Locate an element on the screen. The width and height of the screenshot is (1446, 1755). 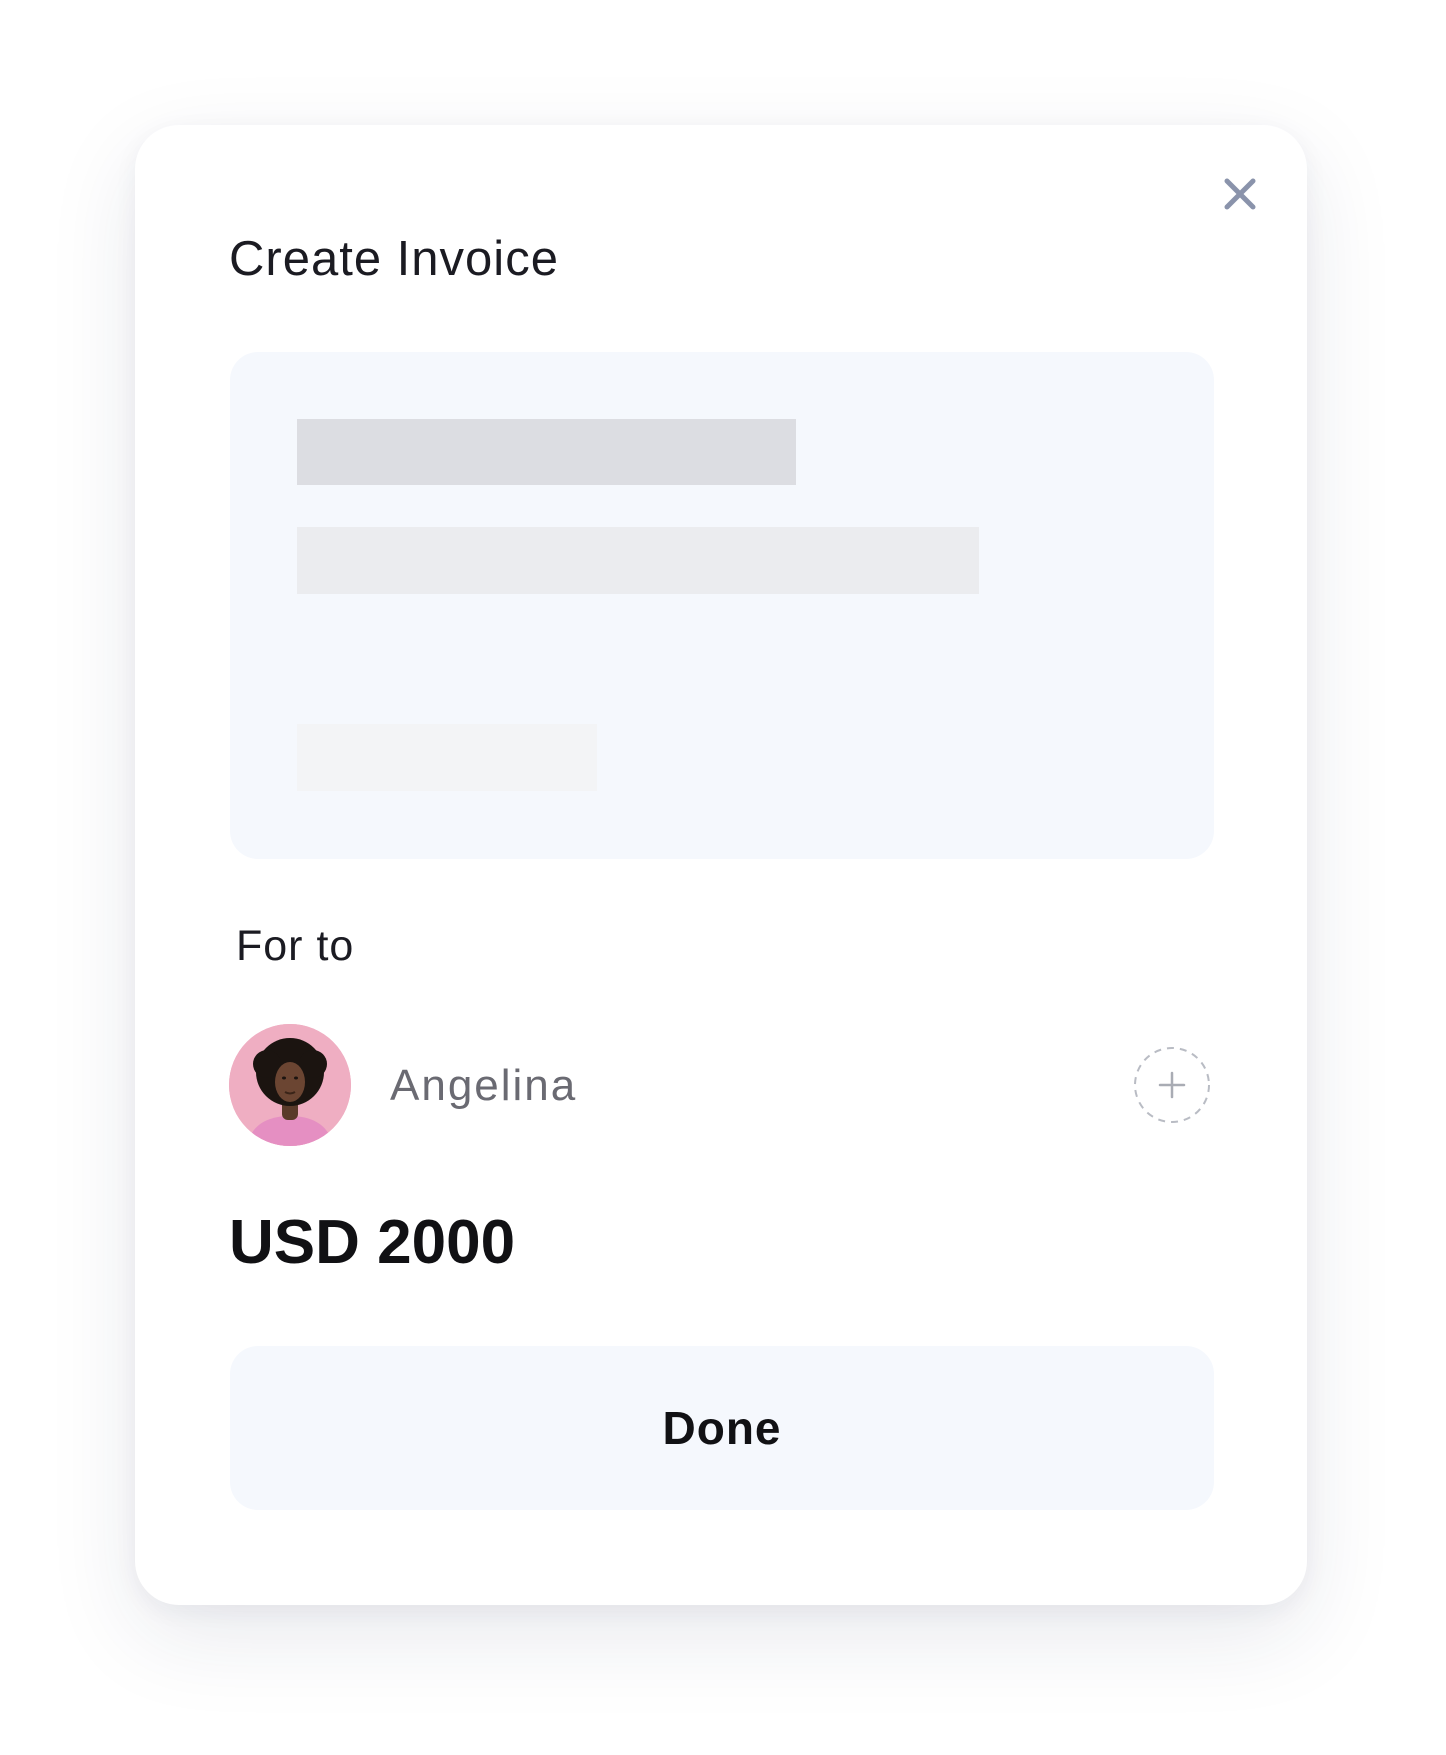
done-button: Done is located at coordinates (722, 1428).